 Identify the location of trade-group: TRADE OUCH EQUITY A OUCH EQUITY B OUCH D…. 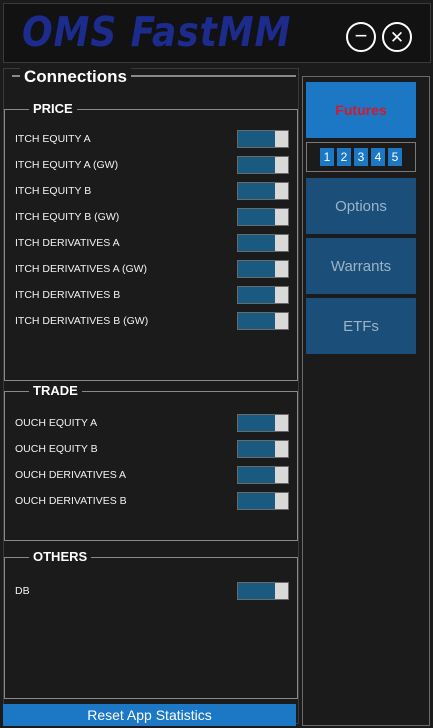
(151, 462).